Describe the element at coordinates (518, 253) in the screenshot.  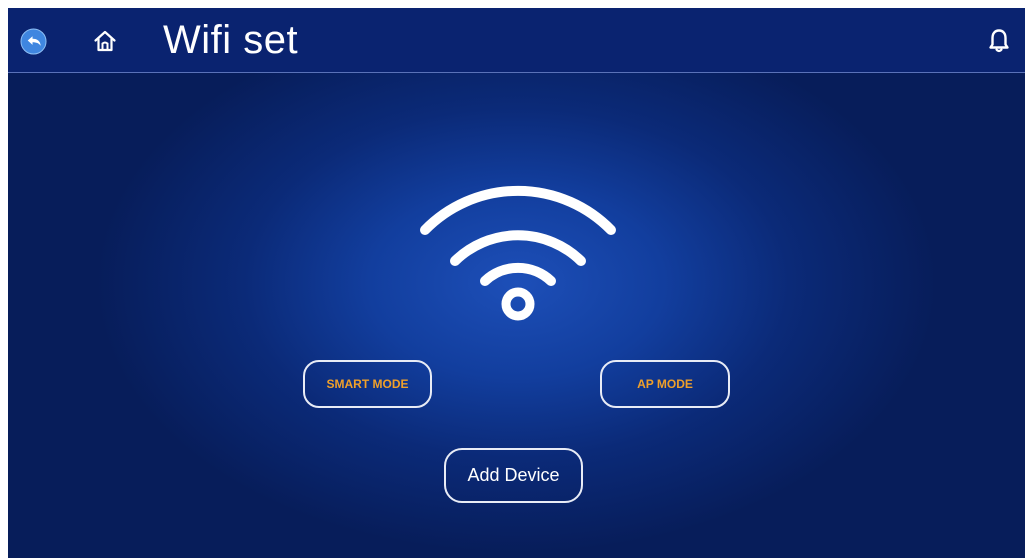
I see `wifi-icon` at that location.